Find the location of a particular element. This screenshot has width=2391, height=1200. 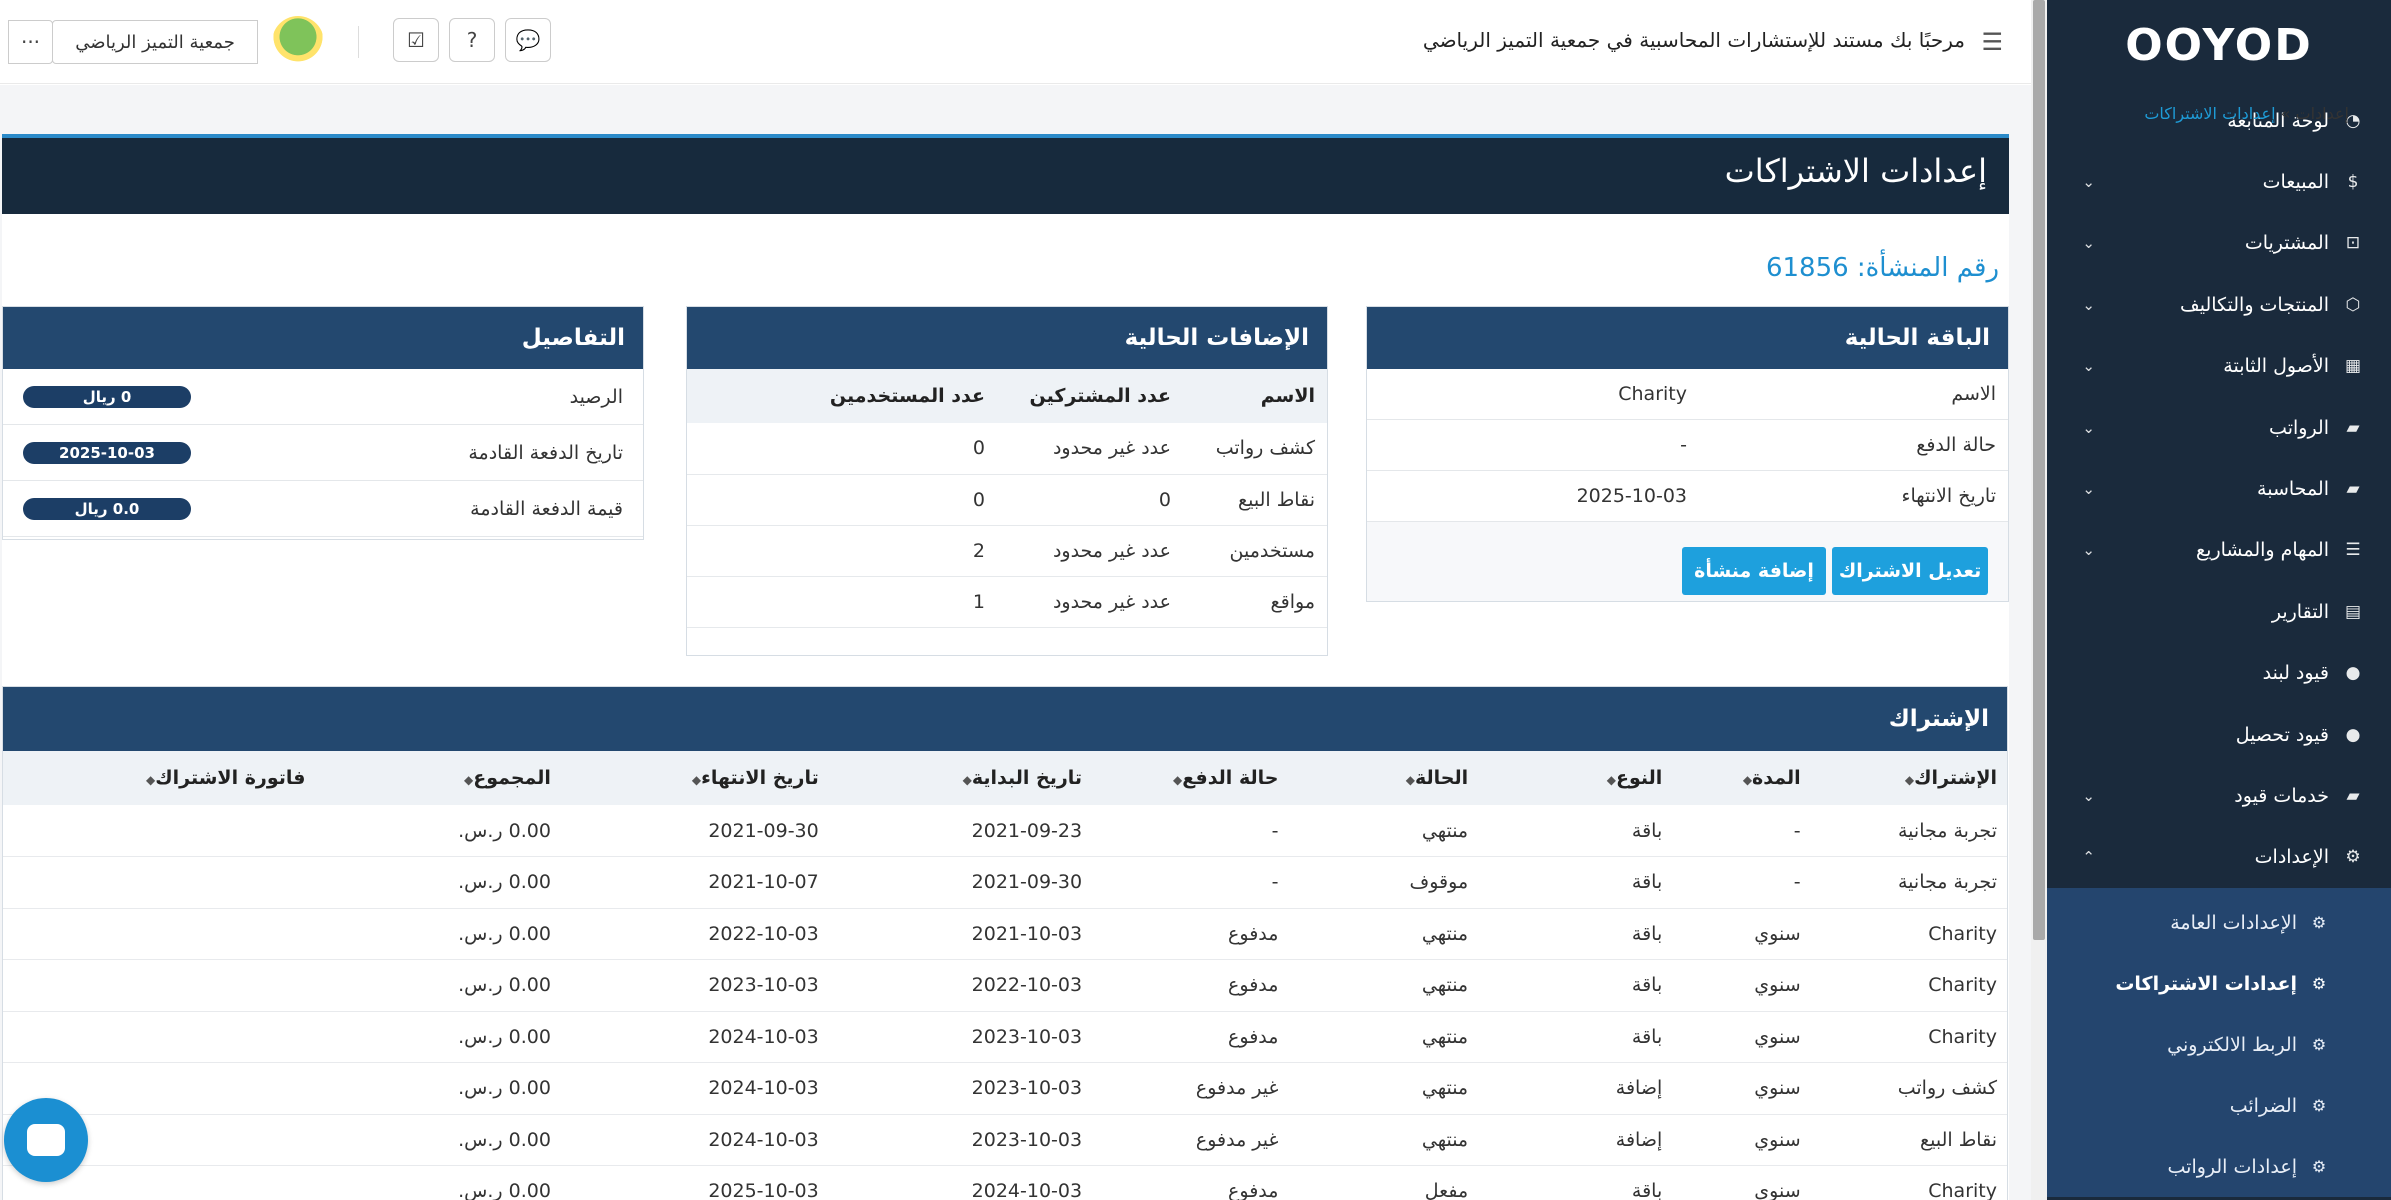

sidebar-item-12: ⚙ الإعدادات ⌃ is located at coordinates (2219, 857).